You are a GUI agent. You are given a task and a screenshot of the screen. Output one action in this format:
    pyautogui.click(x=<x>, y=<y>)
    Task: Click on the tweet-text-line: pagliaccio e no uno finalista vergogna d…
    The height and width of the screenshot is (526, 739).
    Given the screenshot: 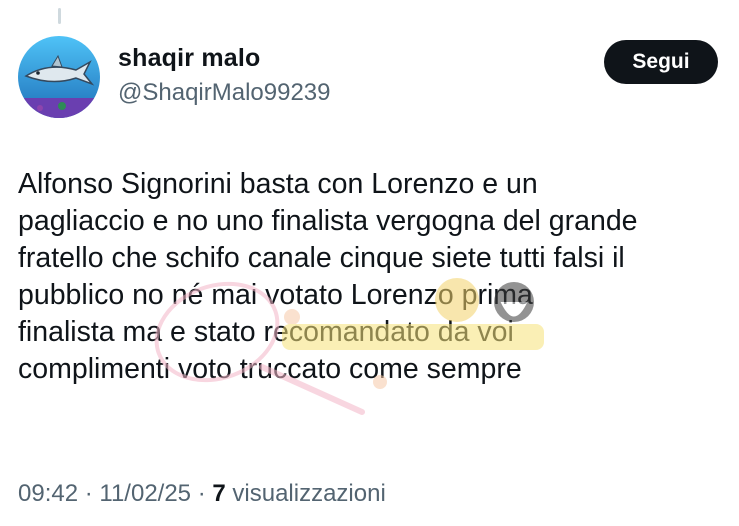 What is the action you would take?
    pyautogui.click(x=328, y=221)
    